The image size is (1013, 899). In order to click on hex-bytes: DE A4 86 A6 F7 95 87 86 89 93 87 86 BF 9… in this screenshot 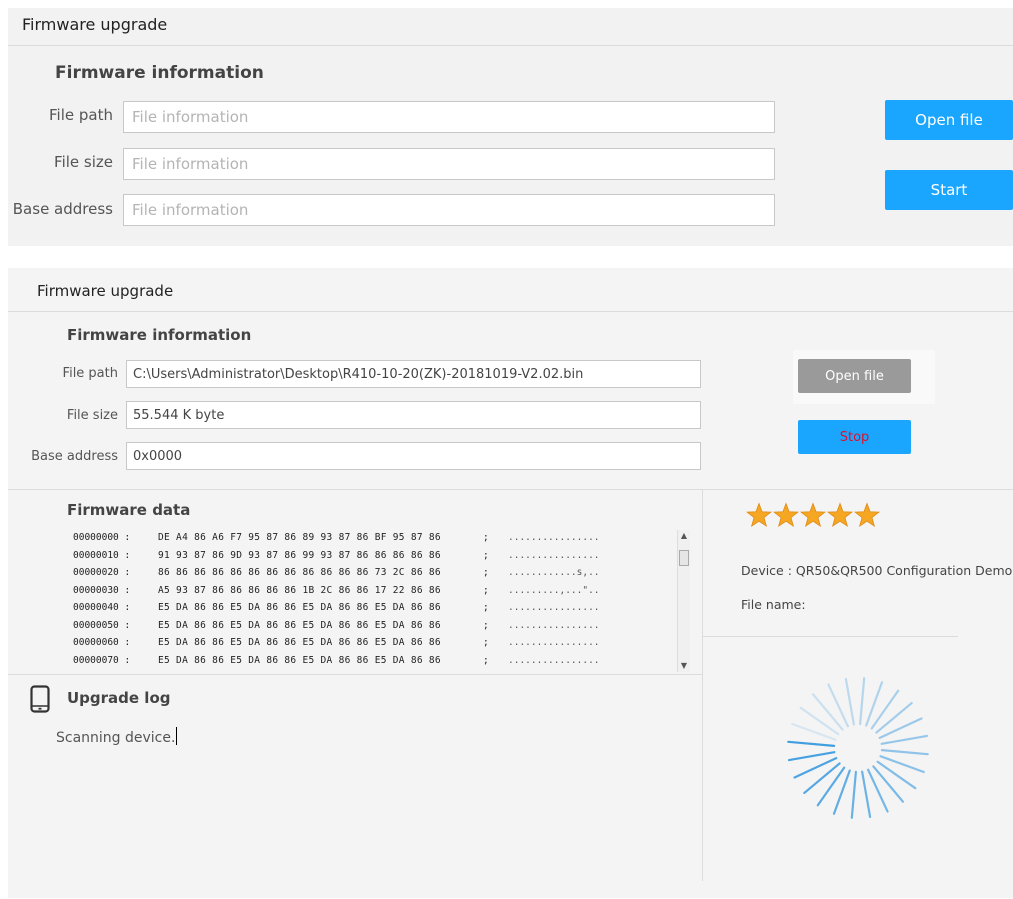, I will do `click(299, 537)`.